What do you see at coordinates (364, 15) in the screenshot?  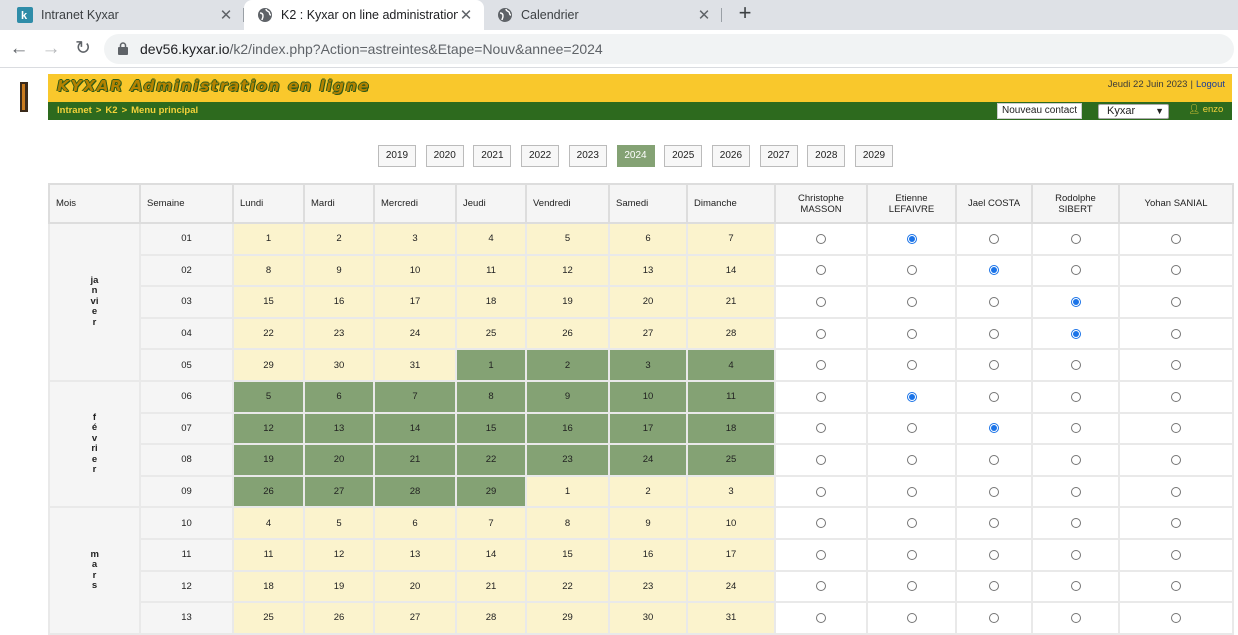 I see `tab-k2-admin: K2 : Kyxar on line administration ✕` at bounding box center [364, 15].